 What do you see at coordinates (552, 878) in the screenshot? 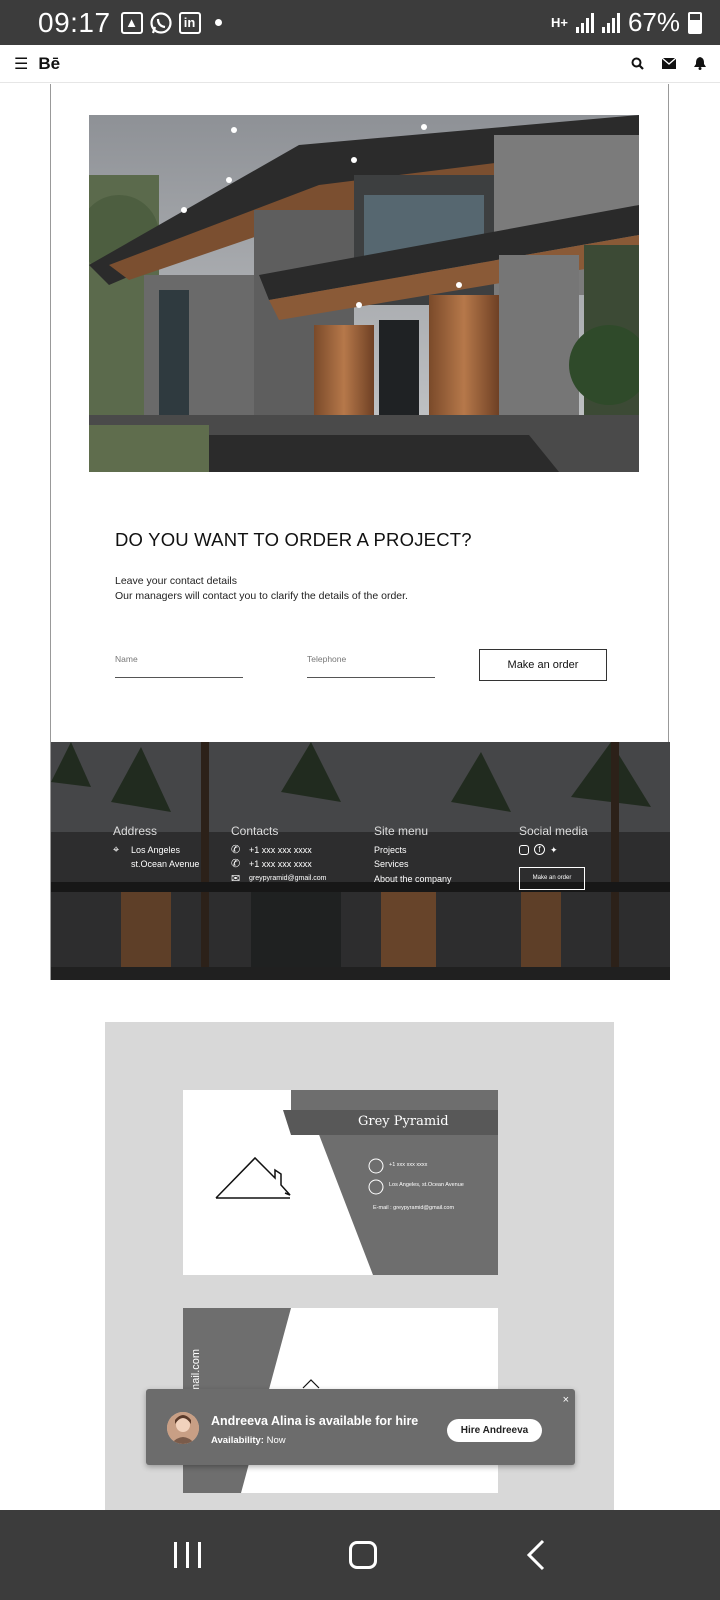
I see `footer-order-button: Make an order` at bounding box center [552, 878].